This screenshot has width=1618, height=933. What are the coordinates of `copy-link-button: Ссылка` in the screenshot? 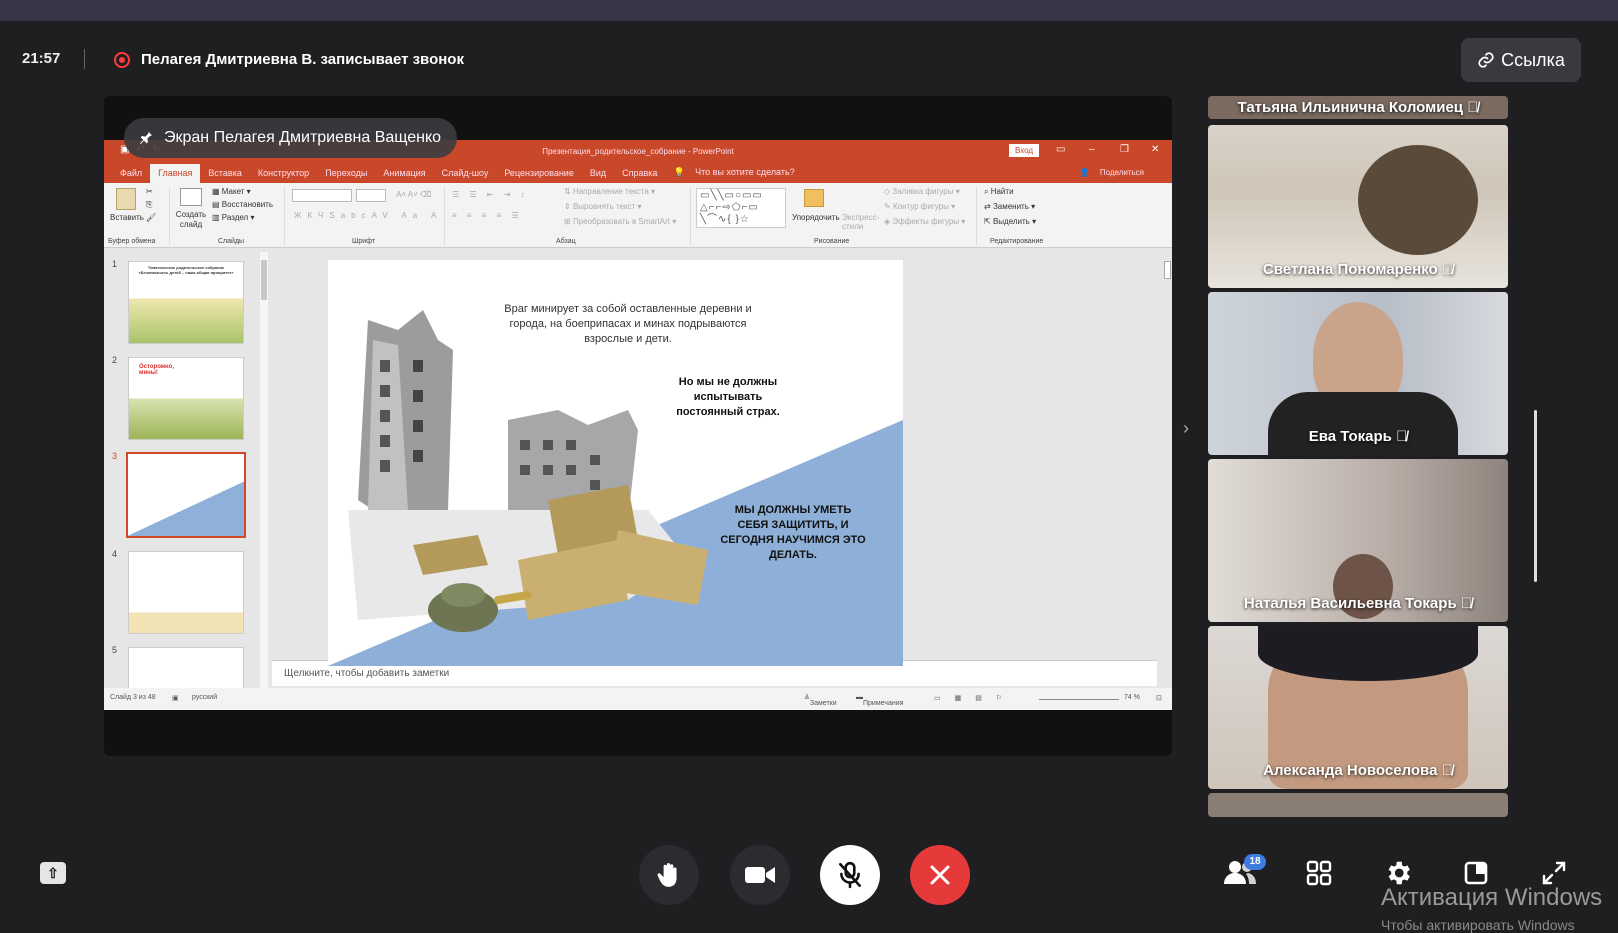 It's located at (1521, 60).